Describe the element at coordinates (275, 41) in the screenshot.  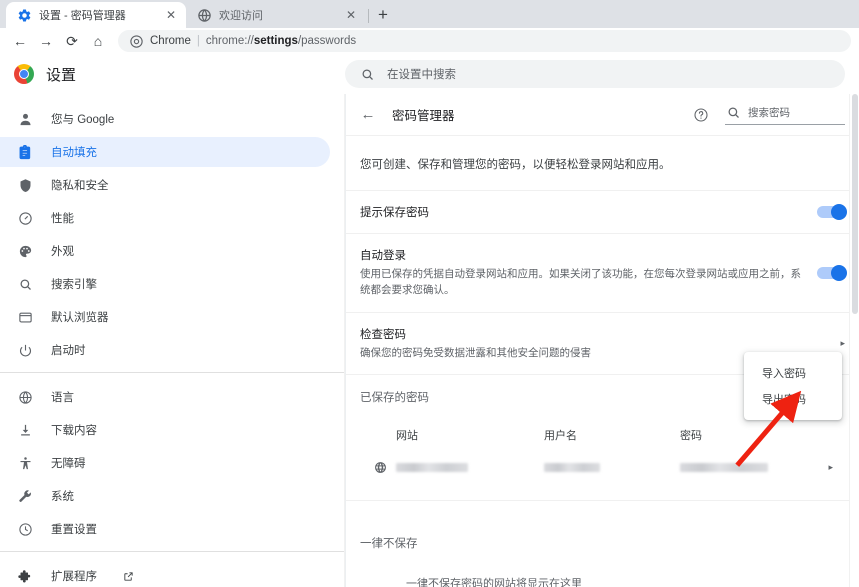
I see `url-bold: settings` at that location.